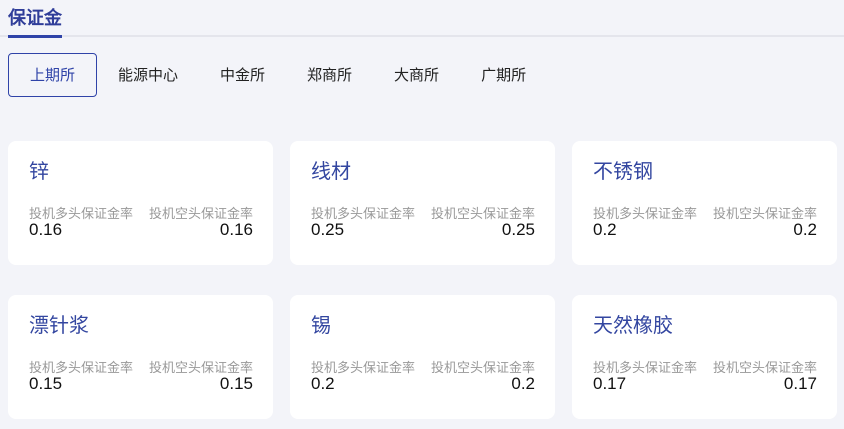 The height and width of the screenshot is (429, 844). Describe the element at coordinates (46, 229) in the screenshot. I see `long-margin-value: 0.16` at that location.